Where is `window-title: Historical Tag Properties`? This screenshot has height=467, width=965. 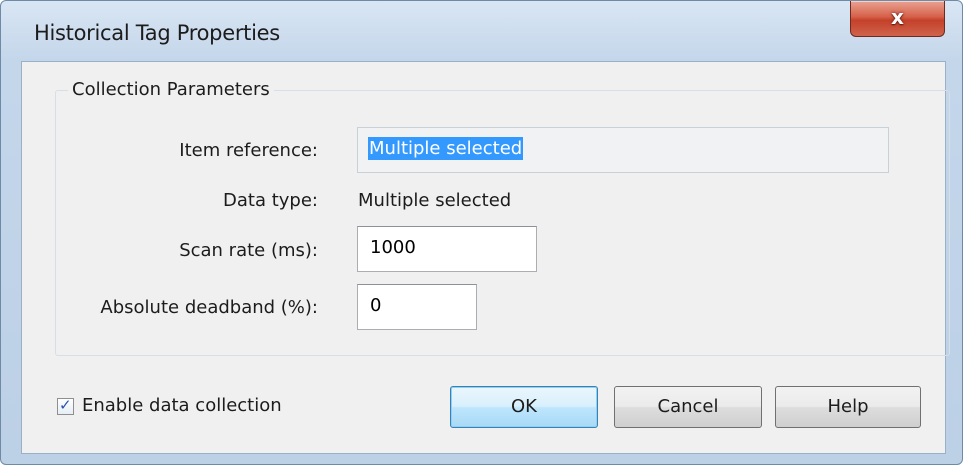 window-title: Historical Tag Properties is located at coordinates (157, 33).